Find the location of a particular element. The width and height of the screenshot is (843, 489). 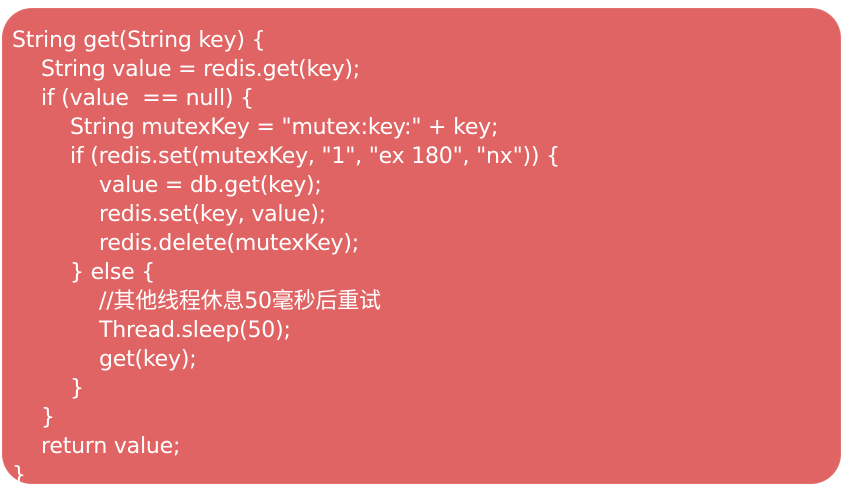

code-line: Thread.sleep(50); is located at coordinates (195, 330).